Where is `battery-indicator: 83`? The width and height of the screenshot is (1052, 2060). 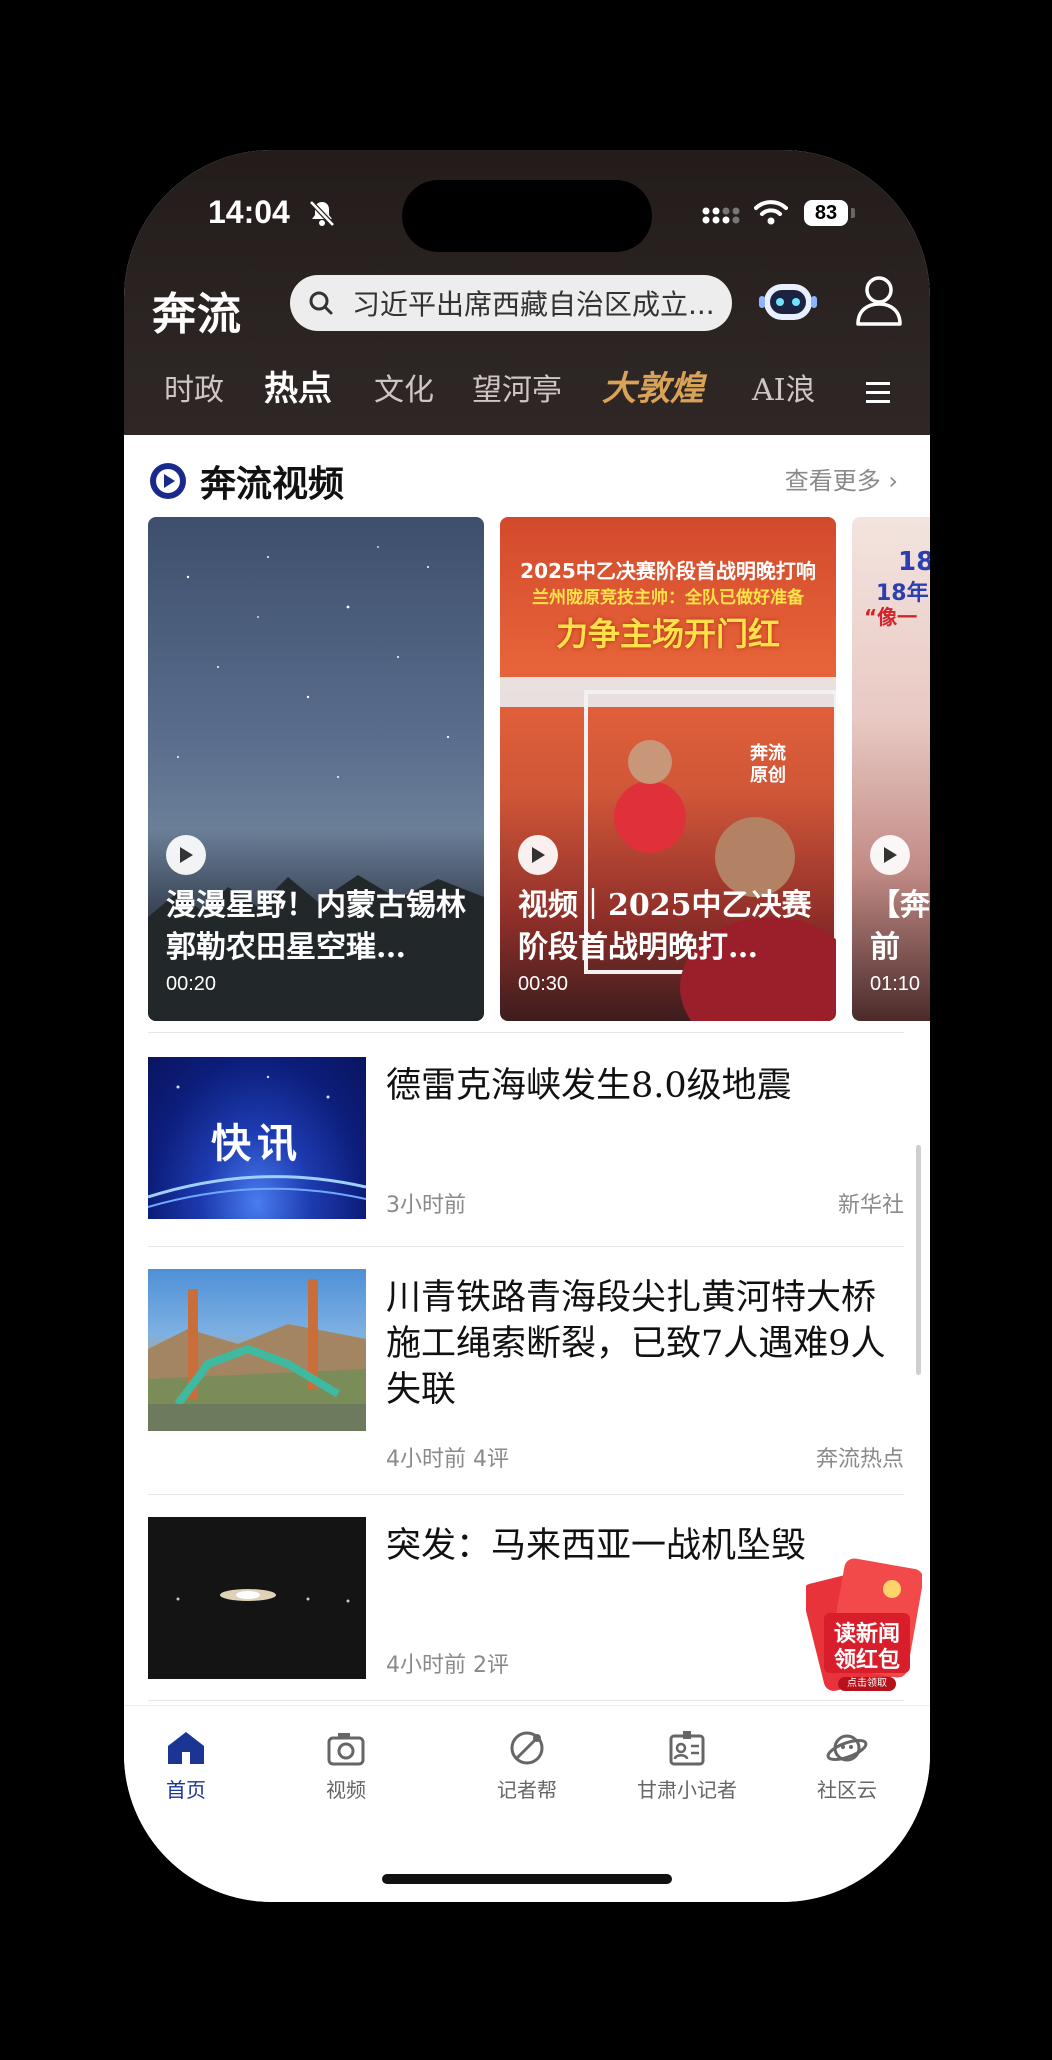 battery-indicator: 83 is located at coordinates (826, 213).